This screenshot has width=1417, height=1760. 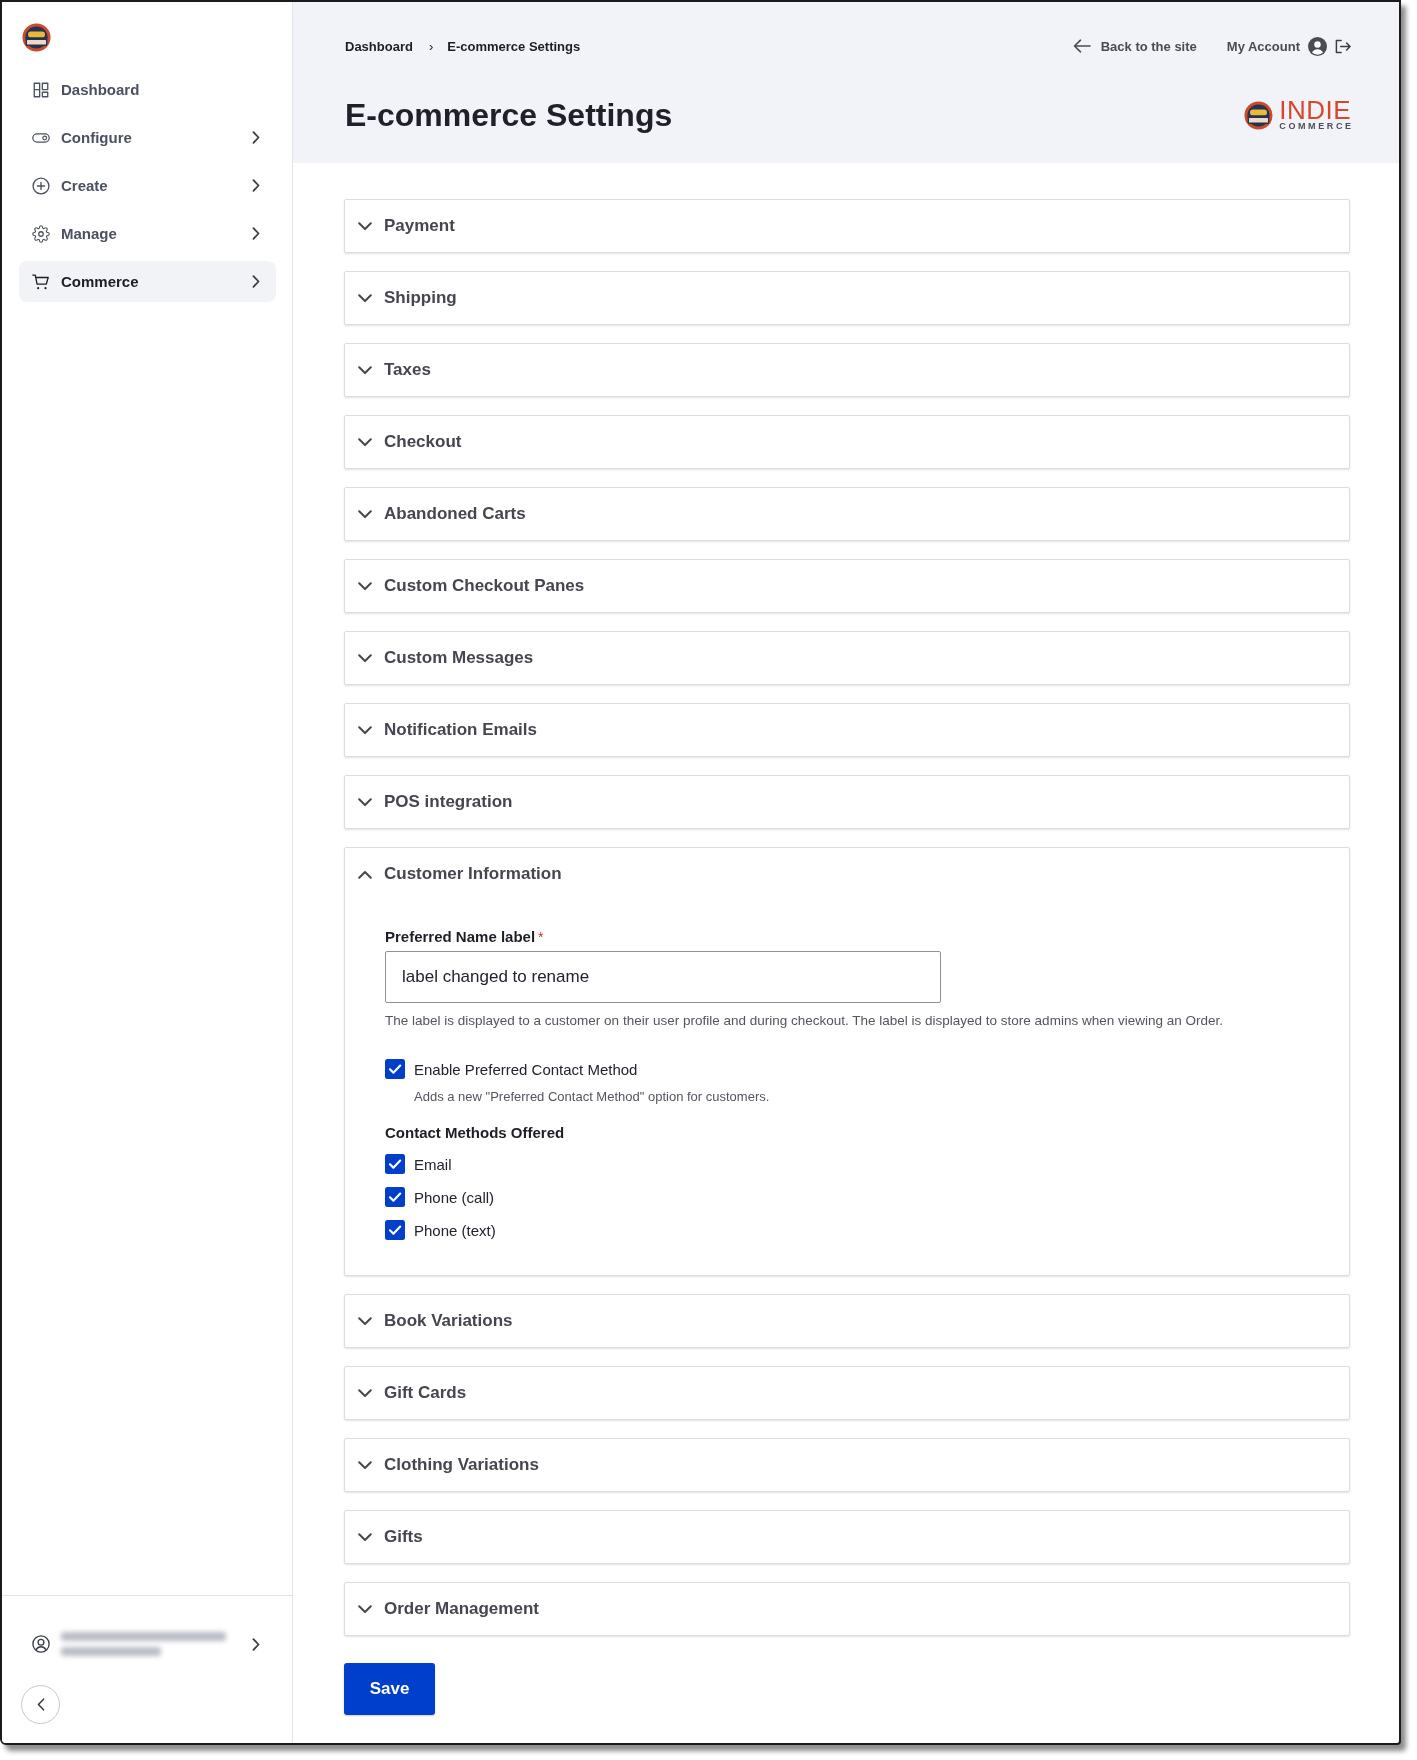 What do you see at coordinates (847, 370) in the screenshot?
I see `accordion-header: Taxes` at bounding box center [847, 370].